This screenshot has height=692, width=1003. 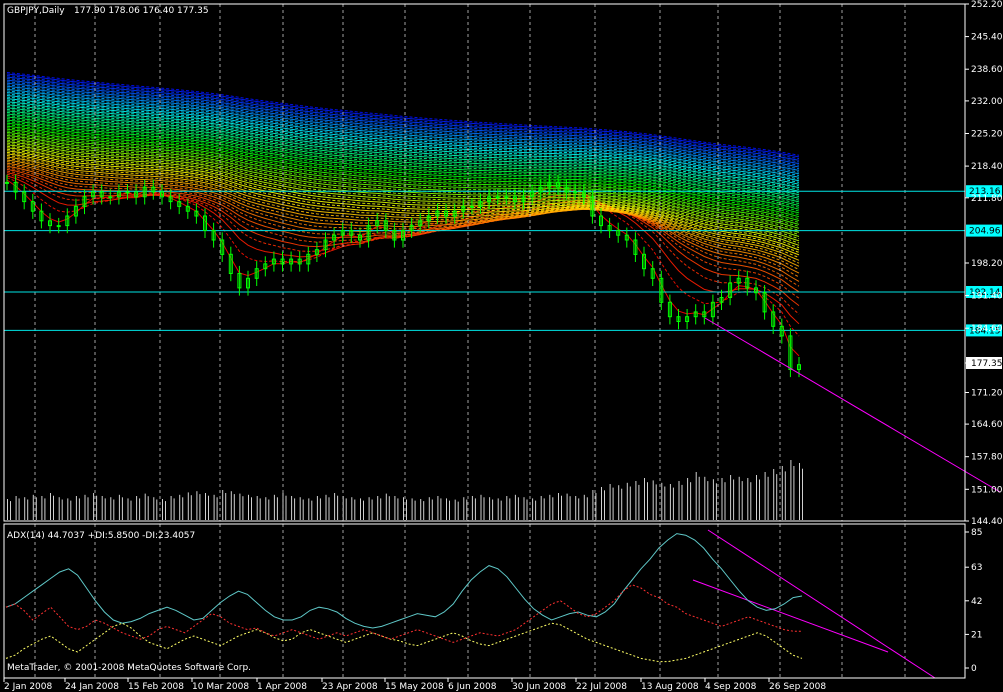 What do you see at coordinates (987, 38) in the screenshot?
I see `price-tick-label: 245.40` at bounding box center [987, 38].